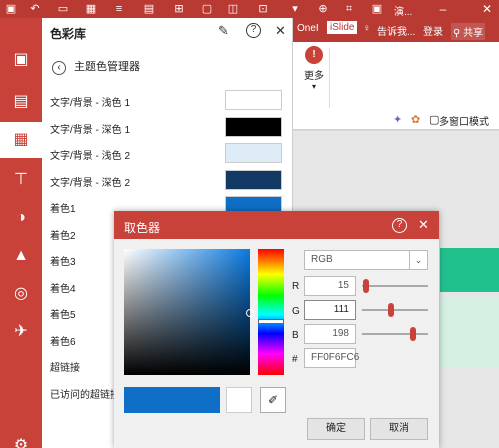 Image resolution: width=499 pixels, height=448 pixels. I want to click on gear-icon: ✿, so click(415, 119).